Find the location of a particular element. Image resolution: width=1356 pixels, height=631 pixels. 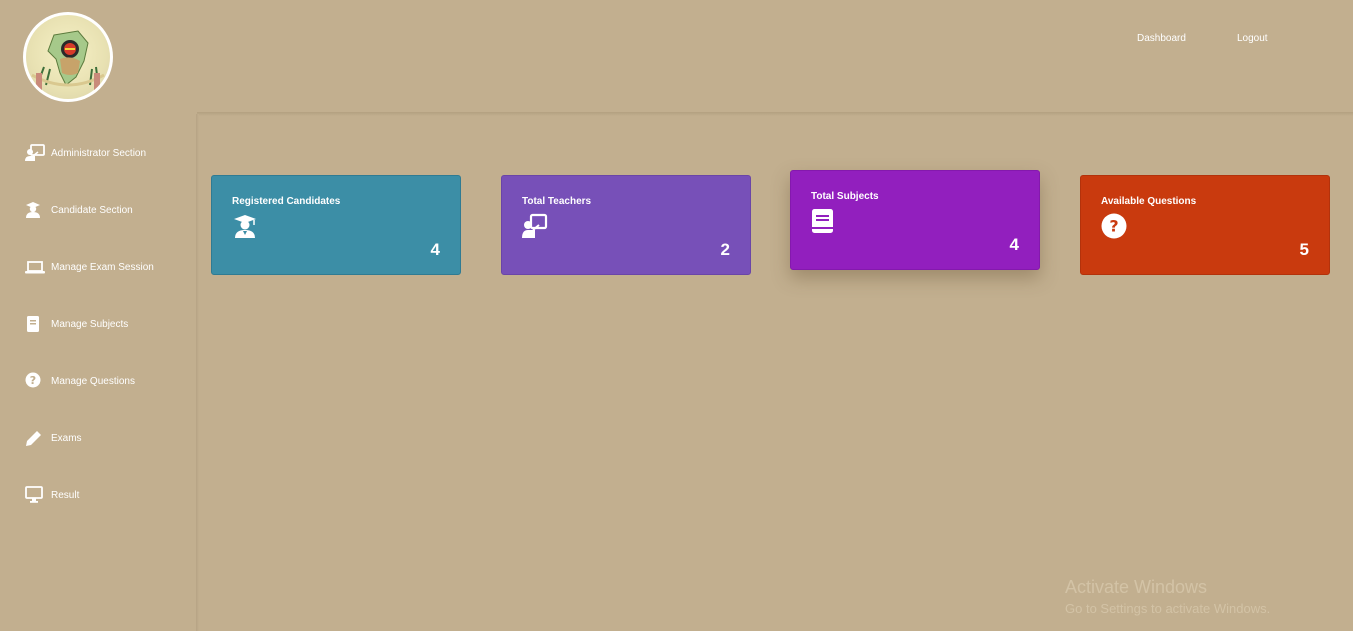

sidebar-item-label: Manage Questions is located at coordinates (93, 381).